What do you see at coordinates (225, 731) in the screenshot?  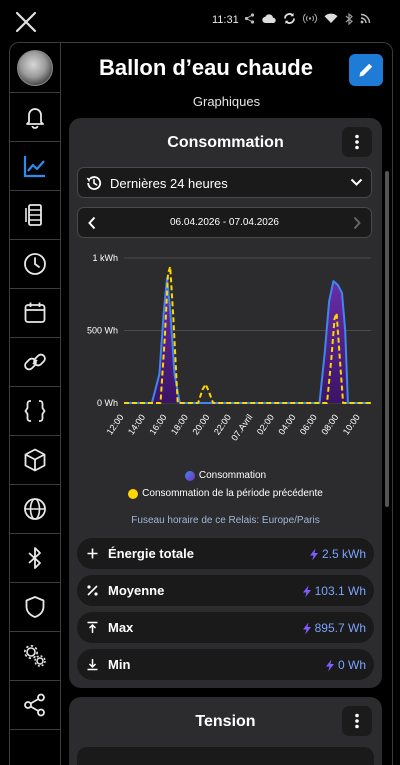 I see `voltage-card: Tension` at bounding box center [225, 731].